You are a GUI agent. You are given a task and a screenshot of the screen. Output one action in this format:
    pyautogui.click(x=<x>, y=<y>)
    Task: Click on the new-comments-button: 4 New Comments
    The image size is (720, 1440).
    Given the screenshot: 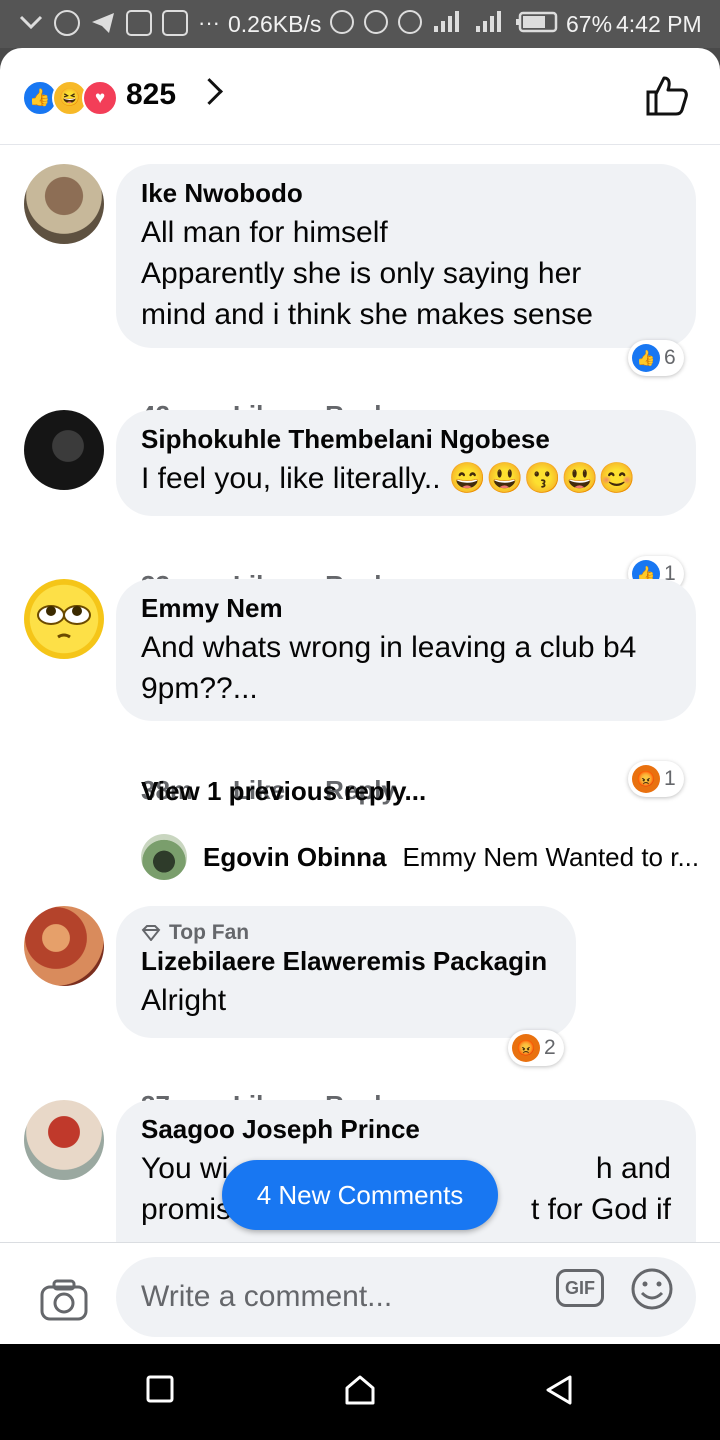 What is the action you would take?
    pyautogui.click(x=360, y=1195)
    